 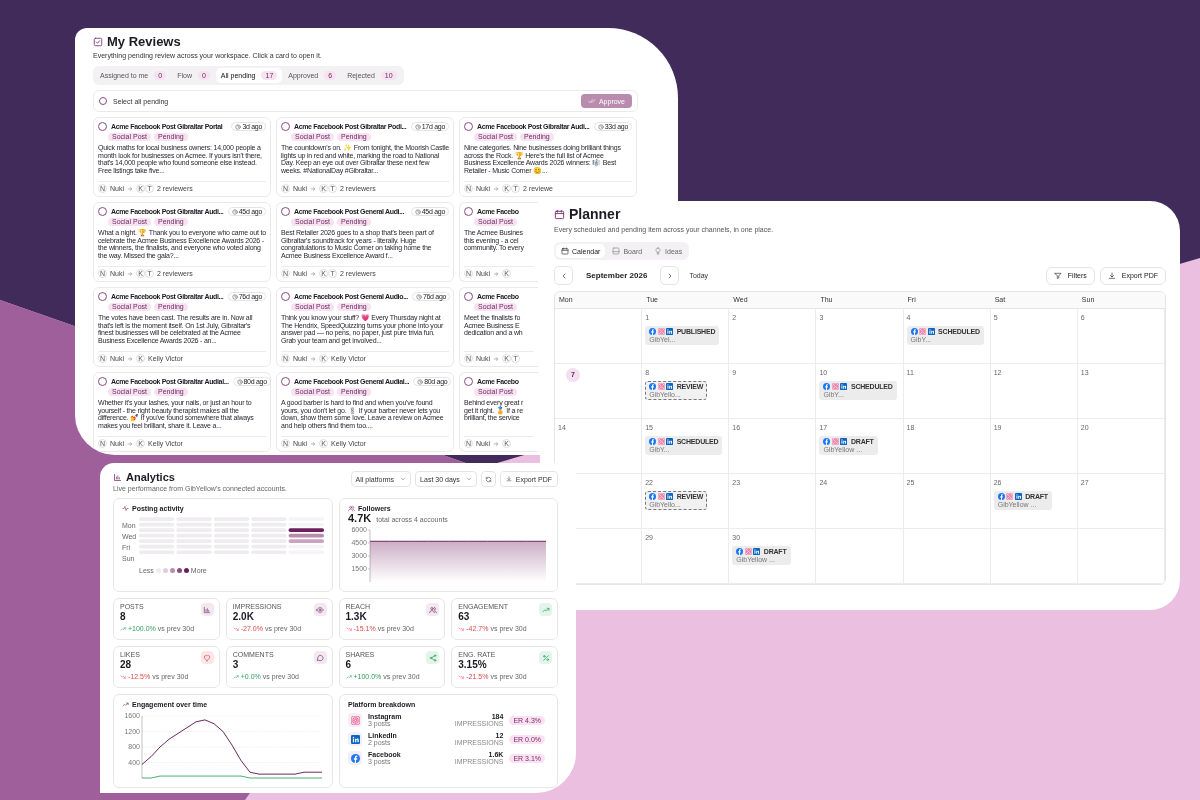 I want to click on y-axis, so click(x=369, y=556).